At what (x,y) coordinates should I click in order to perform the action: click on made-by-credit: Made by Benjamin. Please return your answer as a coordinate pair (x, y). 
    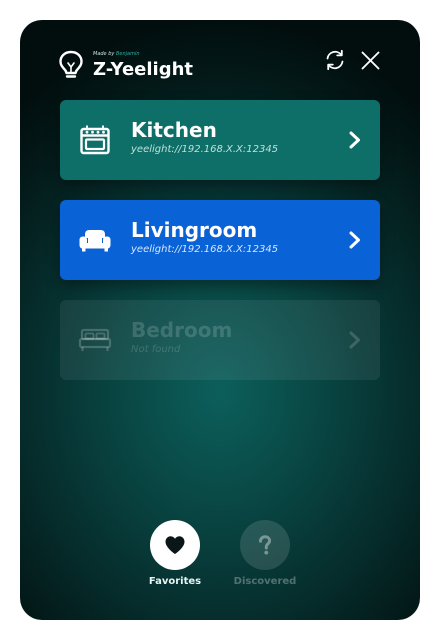
    Looking at the image, I should click on (116, 54).